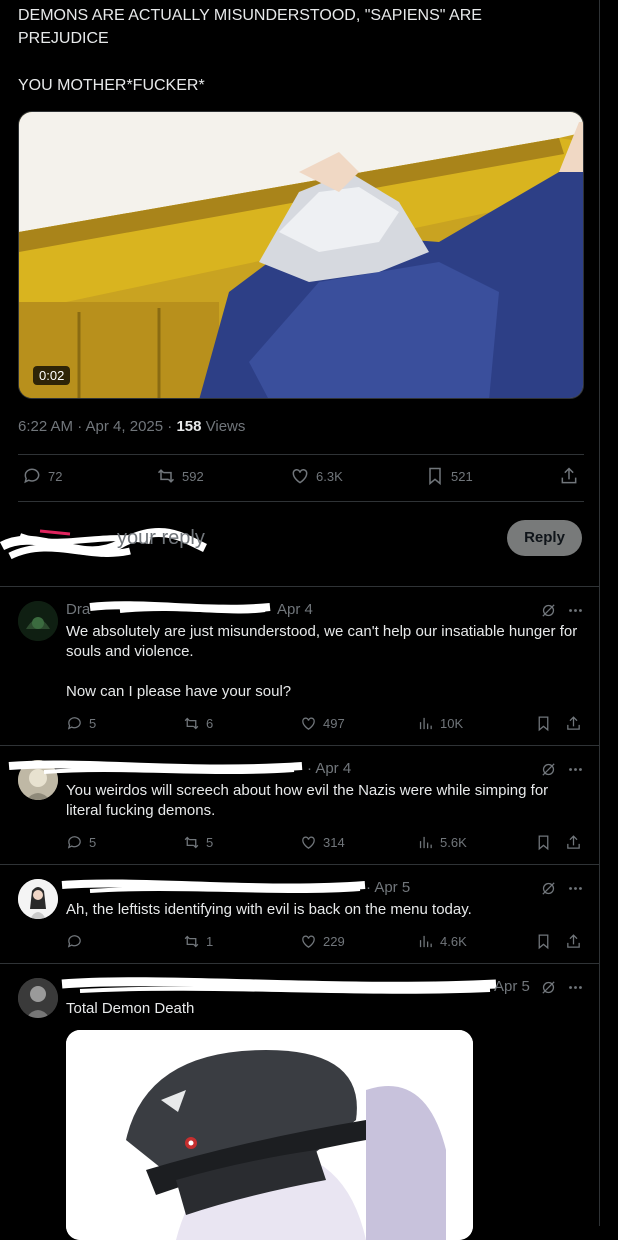  I want to click on reply-actions: 5 6 497 10K, so click(326, 725).